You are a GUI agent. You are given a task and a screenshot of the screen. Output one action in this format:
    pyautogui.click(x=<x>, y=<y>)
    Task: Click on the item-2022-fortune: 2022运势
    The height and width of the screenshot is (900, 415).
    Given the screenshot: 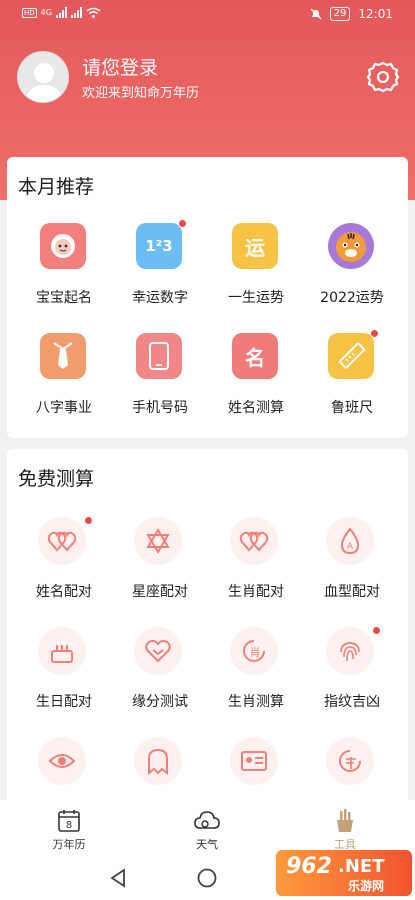 What is the action you would take?
    pyautogui.click(x=352, y=268)
    